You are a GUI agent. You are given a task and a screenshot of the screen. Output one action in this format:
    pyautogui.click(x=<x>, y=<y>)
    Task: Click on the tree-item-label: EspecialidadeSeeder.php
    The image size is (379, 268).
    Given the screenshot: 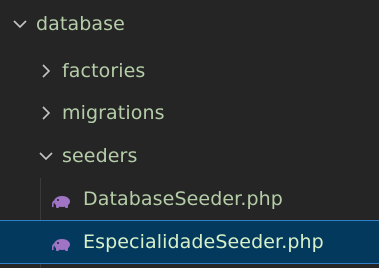 What is the action you would take?
    pyautogui.click(x=203, y=242)
    